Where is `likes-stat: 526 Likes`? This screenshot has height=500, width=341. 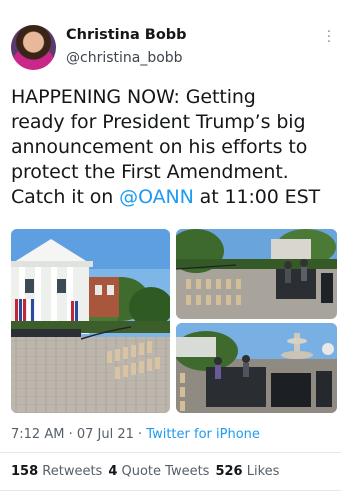
likes-stat: 526 Likes is located at coordinates (247, 471).